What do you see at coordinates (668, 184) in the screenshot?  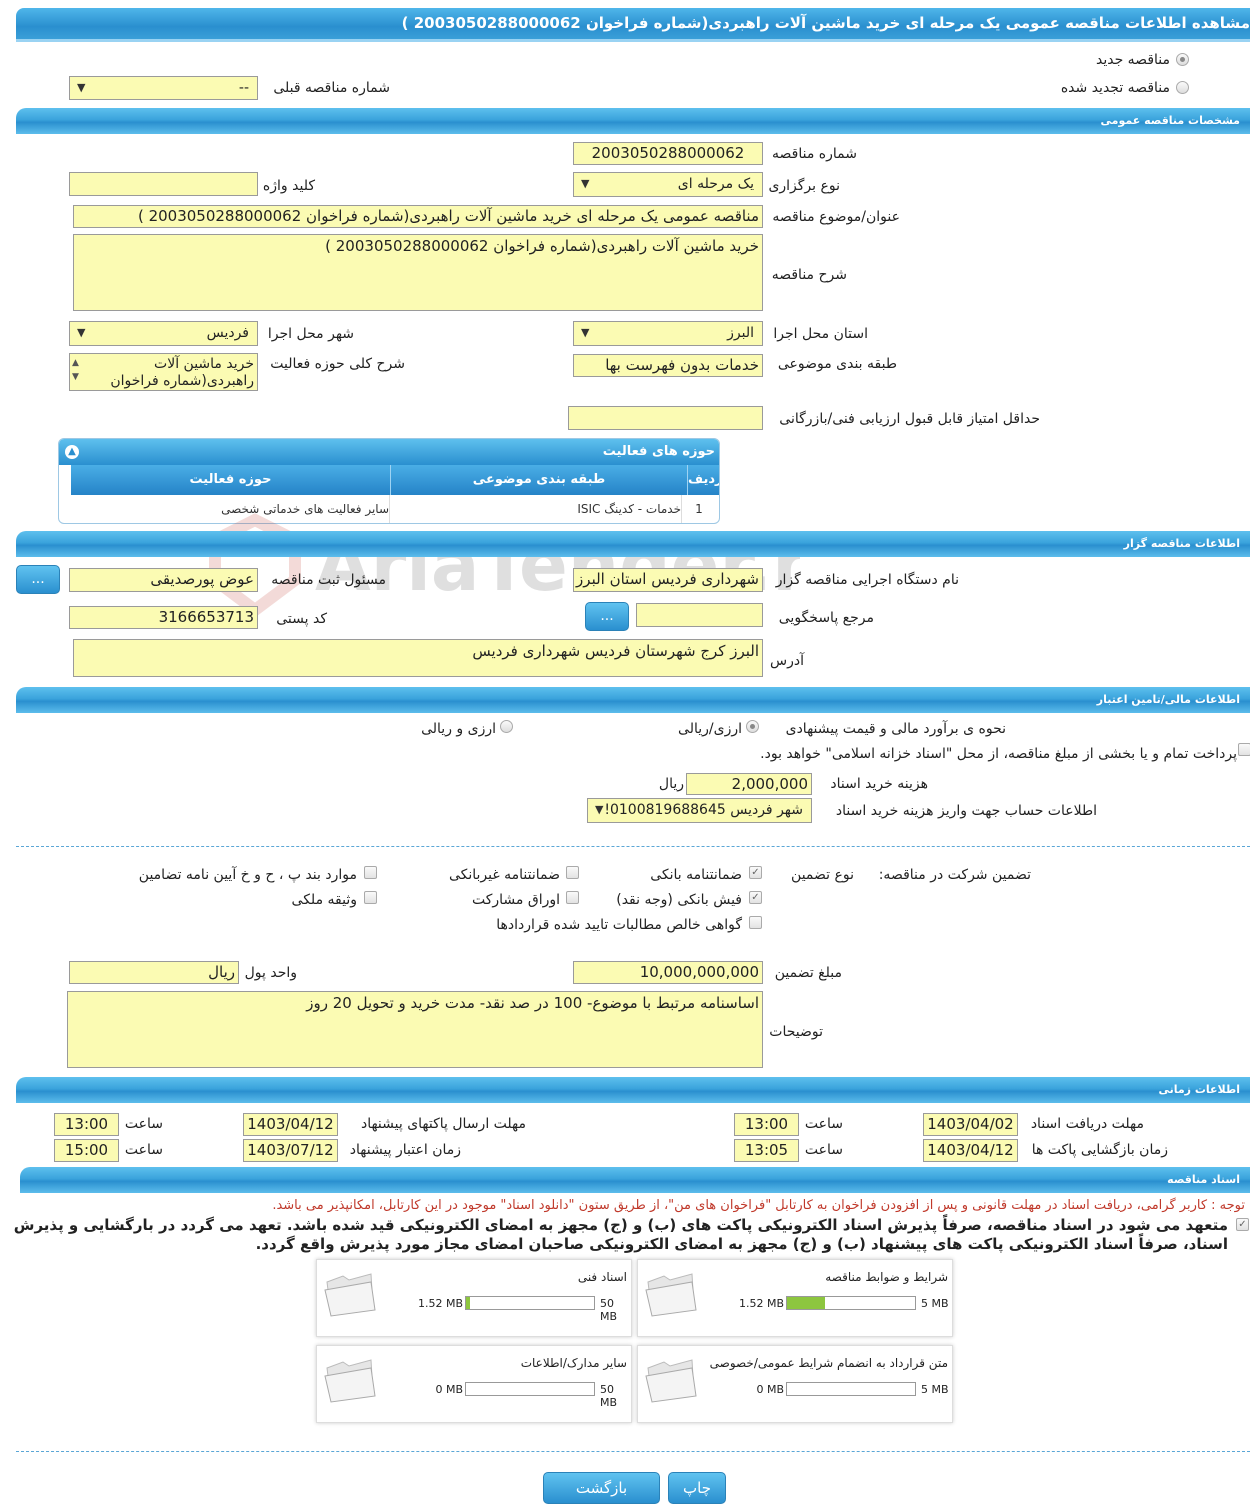 I see `holding-type-select: یک مرحله ای ▼` at bounding box center [668, 184].